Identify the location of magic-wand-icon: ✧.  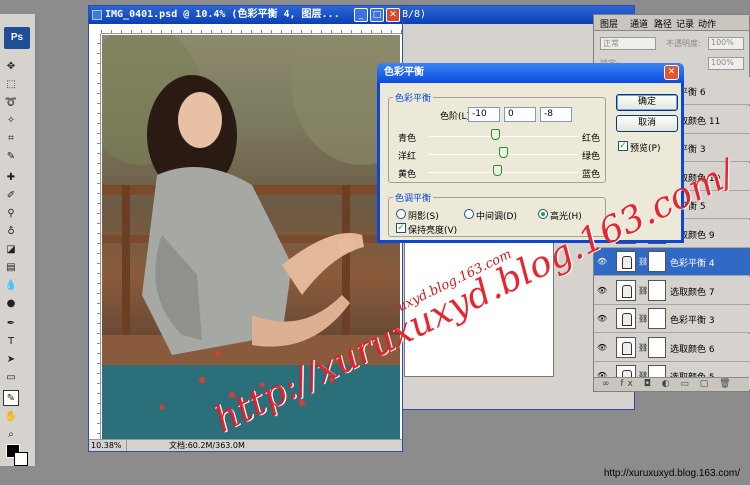
(11, 120).